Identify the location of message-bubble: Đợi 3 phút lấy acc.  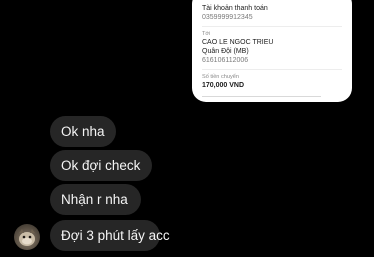
(110, 235).